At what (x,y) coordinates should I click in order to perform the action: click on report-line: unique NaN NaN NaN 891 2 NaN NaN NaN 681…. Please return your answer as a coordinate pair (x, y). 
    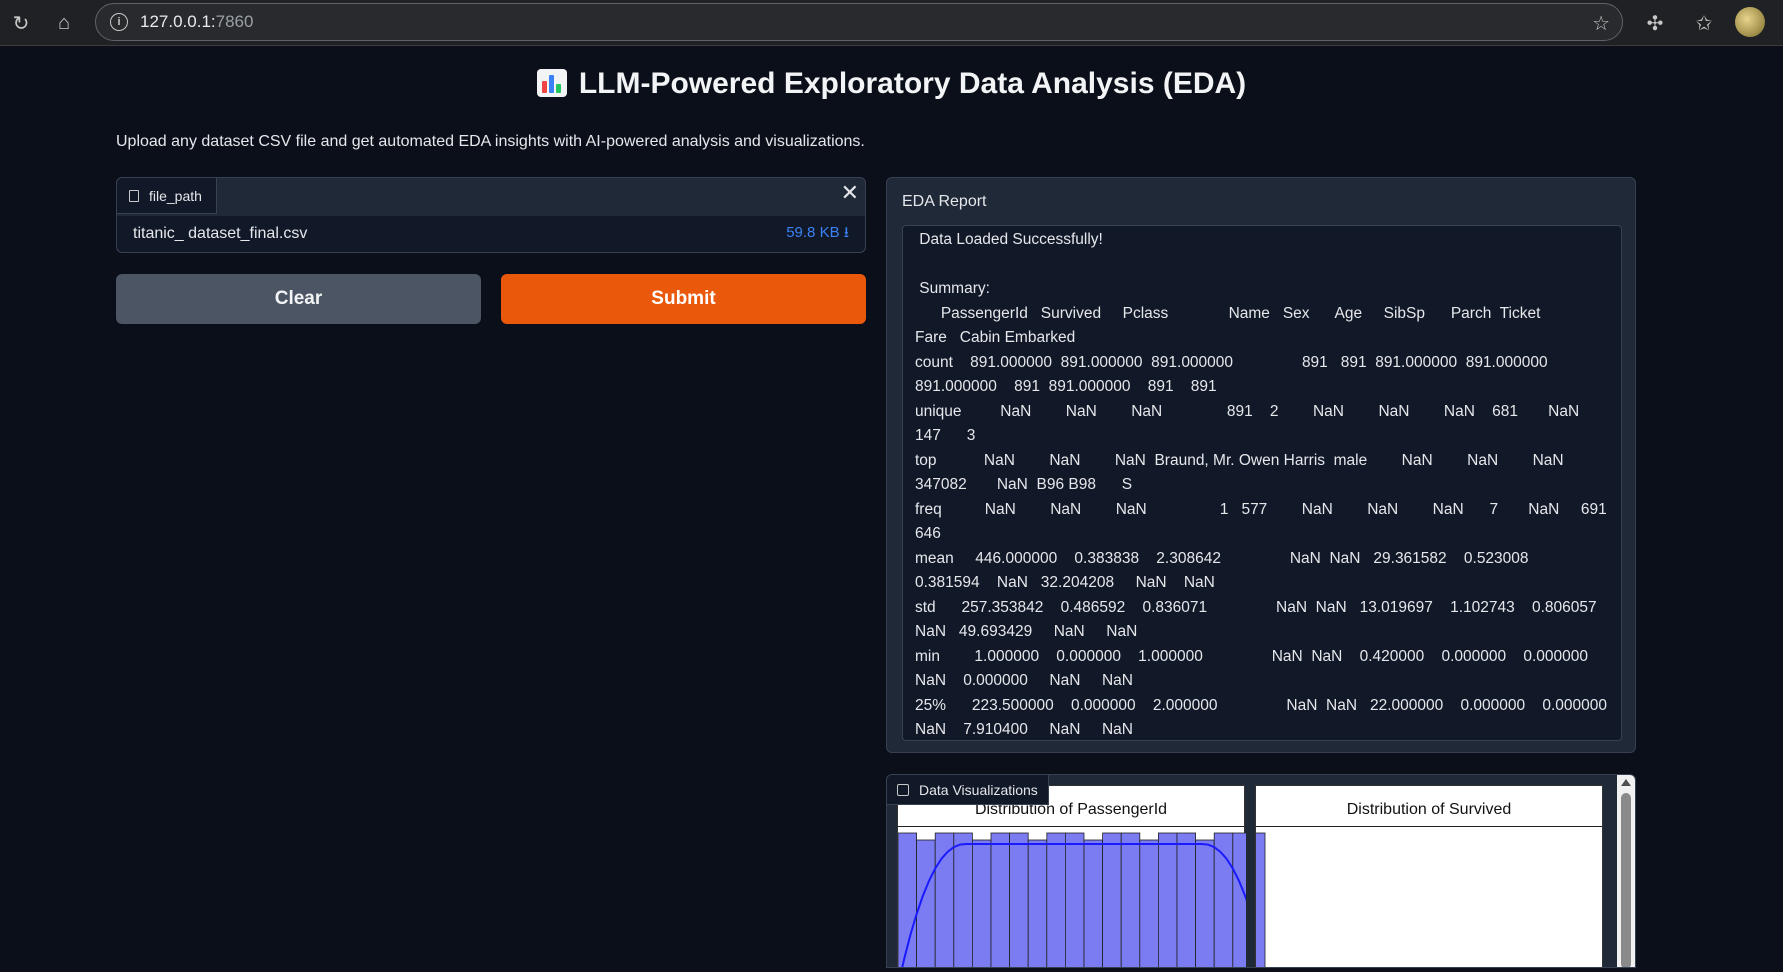
    Looking at the image, I should click on (1247, 411).